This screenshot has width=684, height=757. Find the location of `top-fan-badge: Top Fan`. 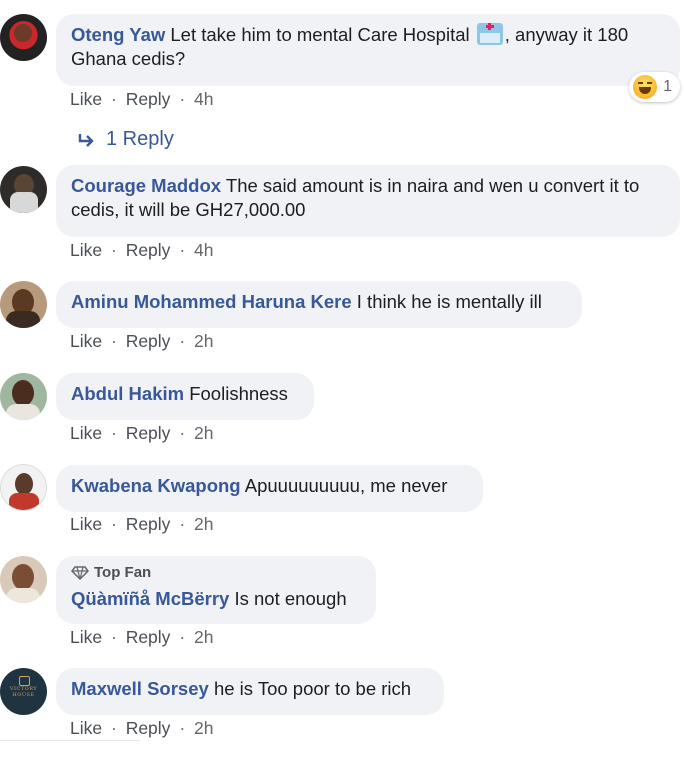

top-fan-badge: Top Fan is located at coordinates (216, 573).